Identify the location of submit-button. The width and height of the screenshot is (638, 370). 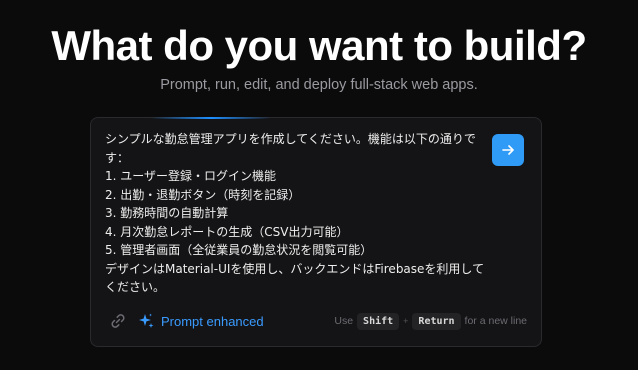
(508, 150).